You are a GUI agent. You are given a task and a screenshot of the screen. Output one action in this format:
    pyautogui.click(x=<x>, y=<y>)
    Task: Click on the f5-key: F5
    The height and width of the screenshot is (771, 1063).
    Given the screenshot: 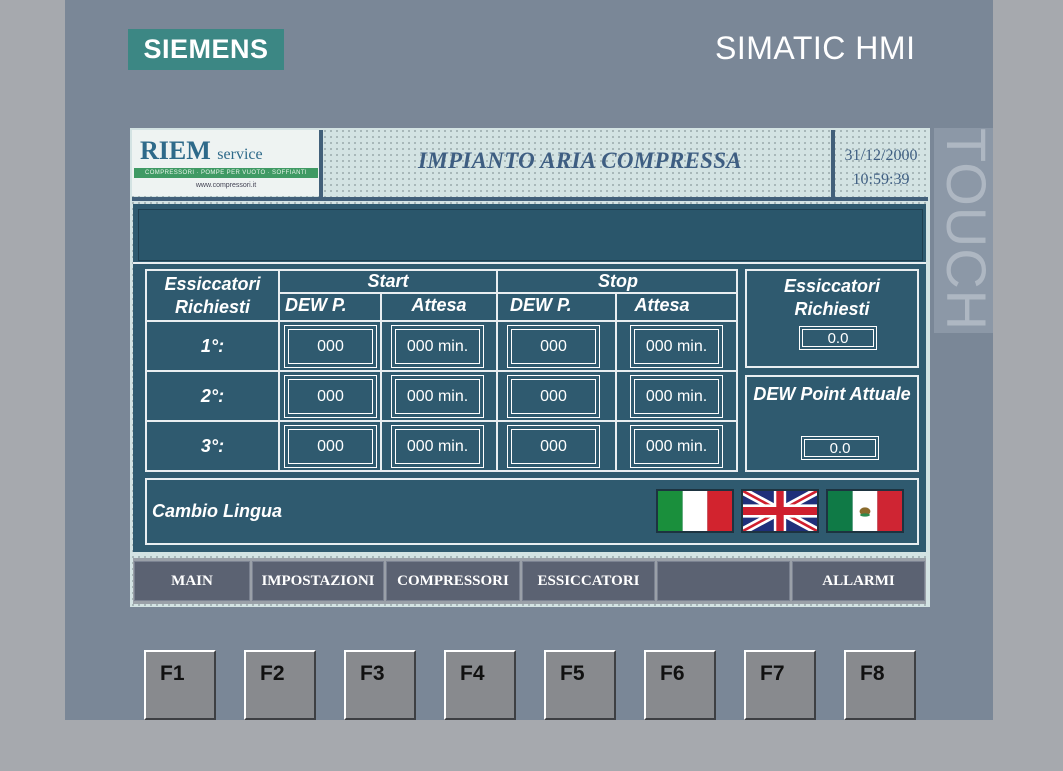 What is the action you would take?
    pyautogui.click(x=580, y=685)
    